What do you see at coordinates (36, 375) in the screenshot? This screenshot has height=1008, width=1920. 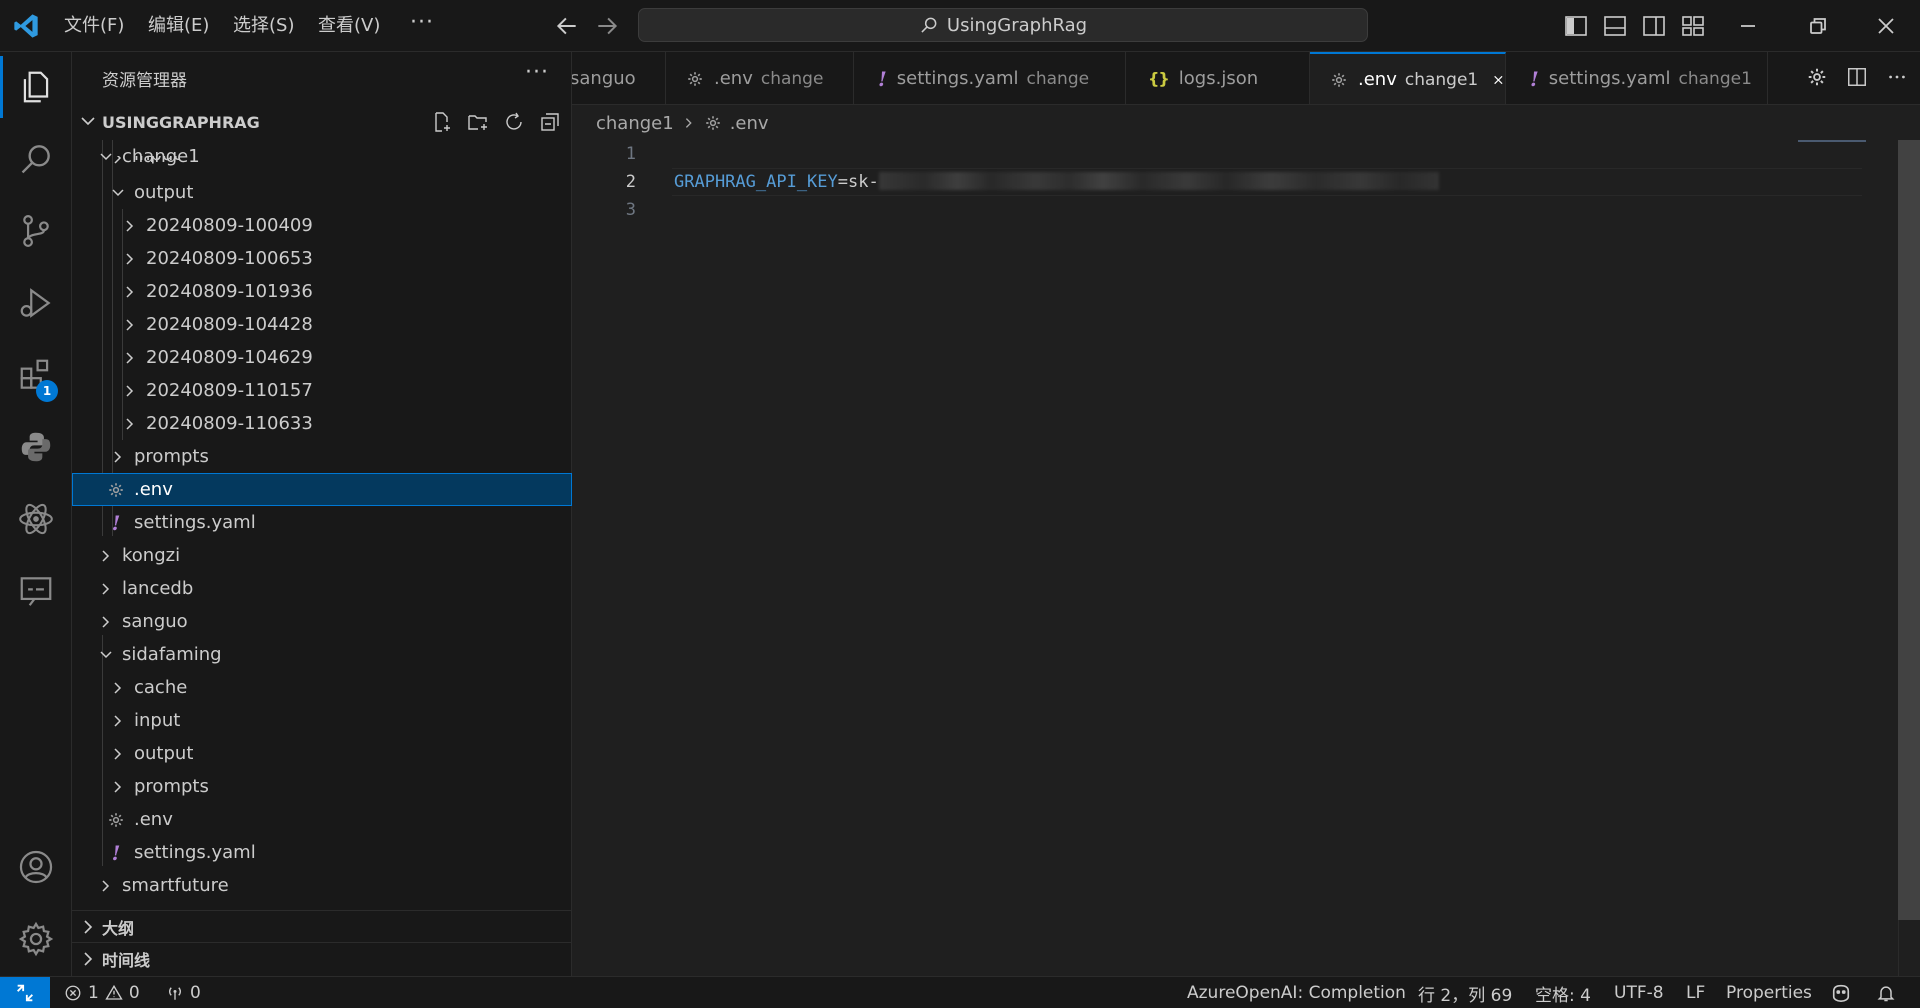 I see `activity-extensions: 1` at bounding box center [36, 375].